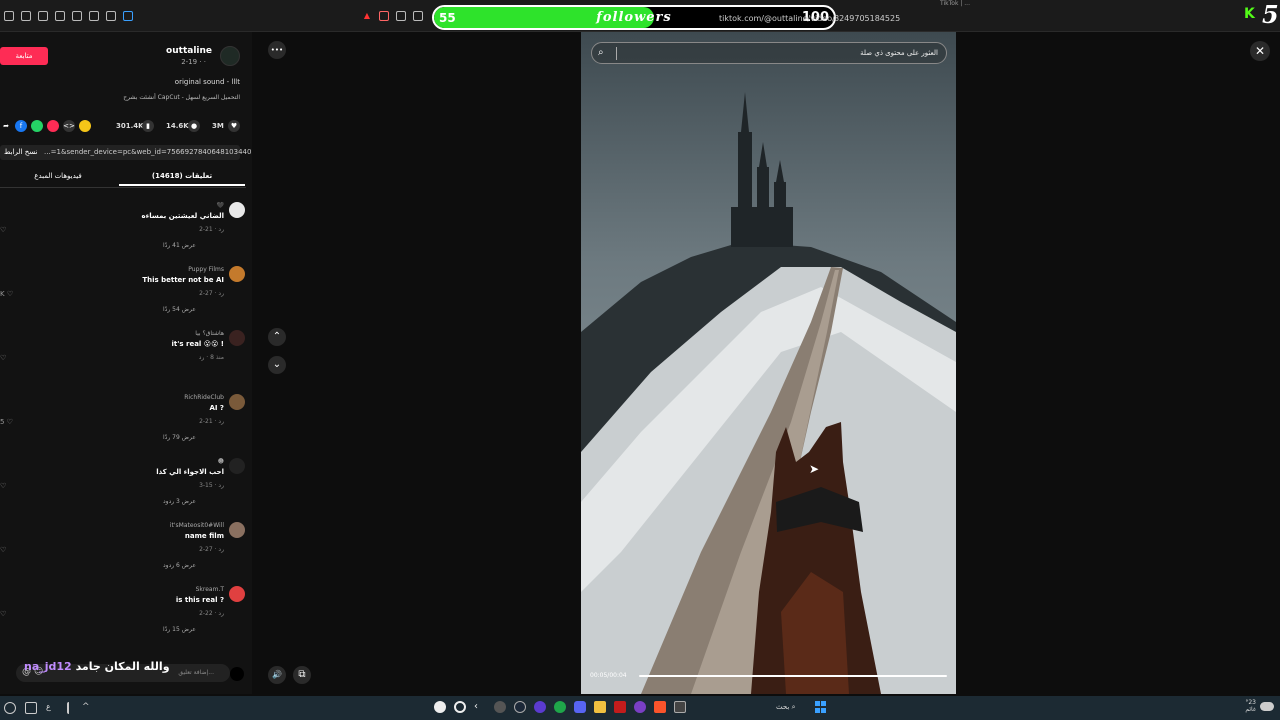 Image resolution: width=1280 pixels, height=720 pixels. What do you see at coordinates (230, 56) in the screenshot?
I see `creator-avatar` at bounding box center [230, 56].